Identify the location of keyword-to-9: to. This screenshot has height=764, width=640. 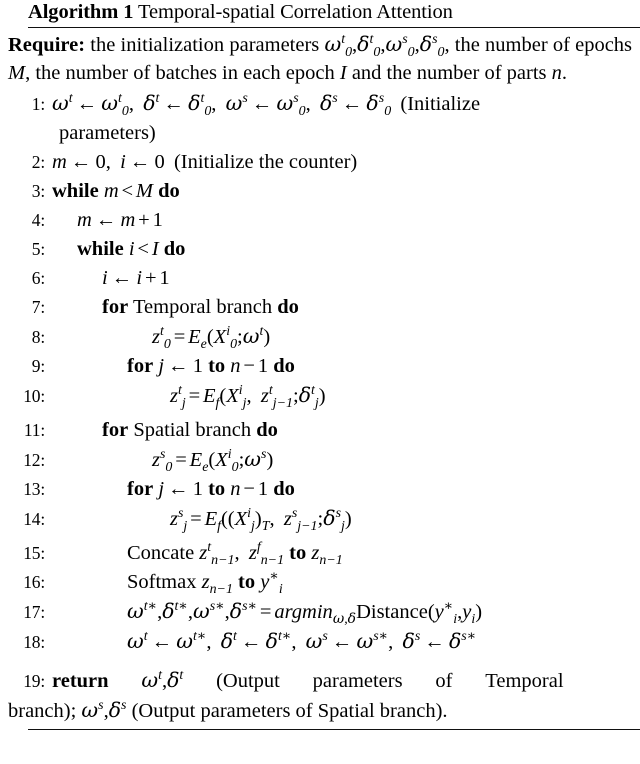
(217, 366).